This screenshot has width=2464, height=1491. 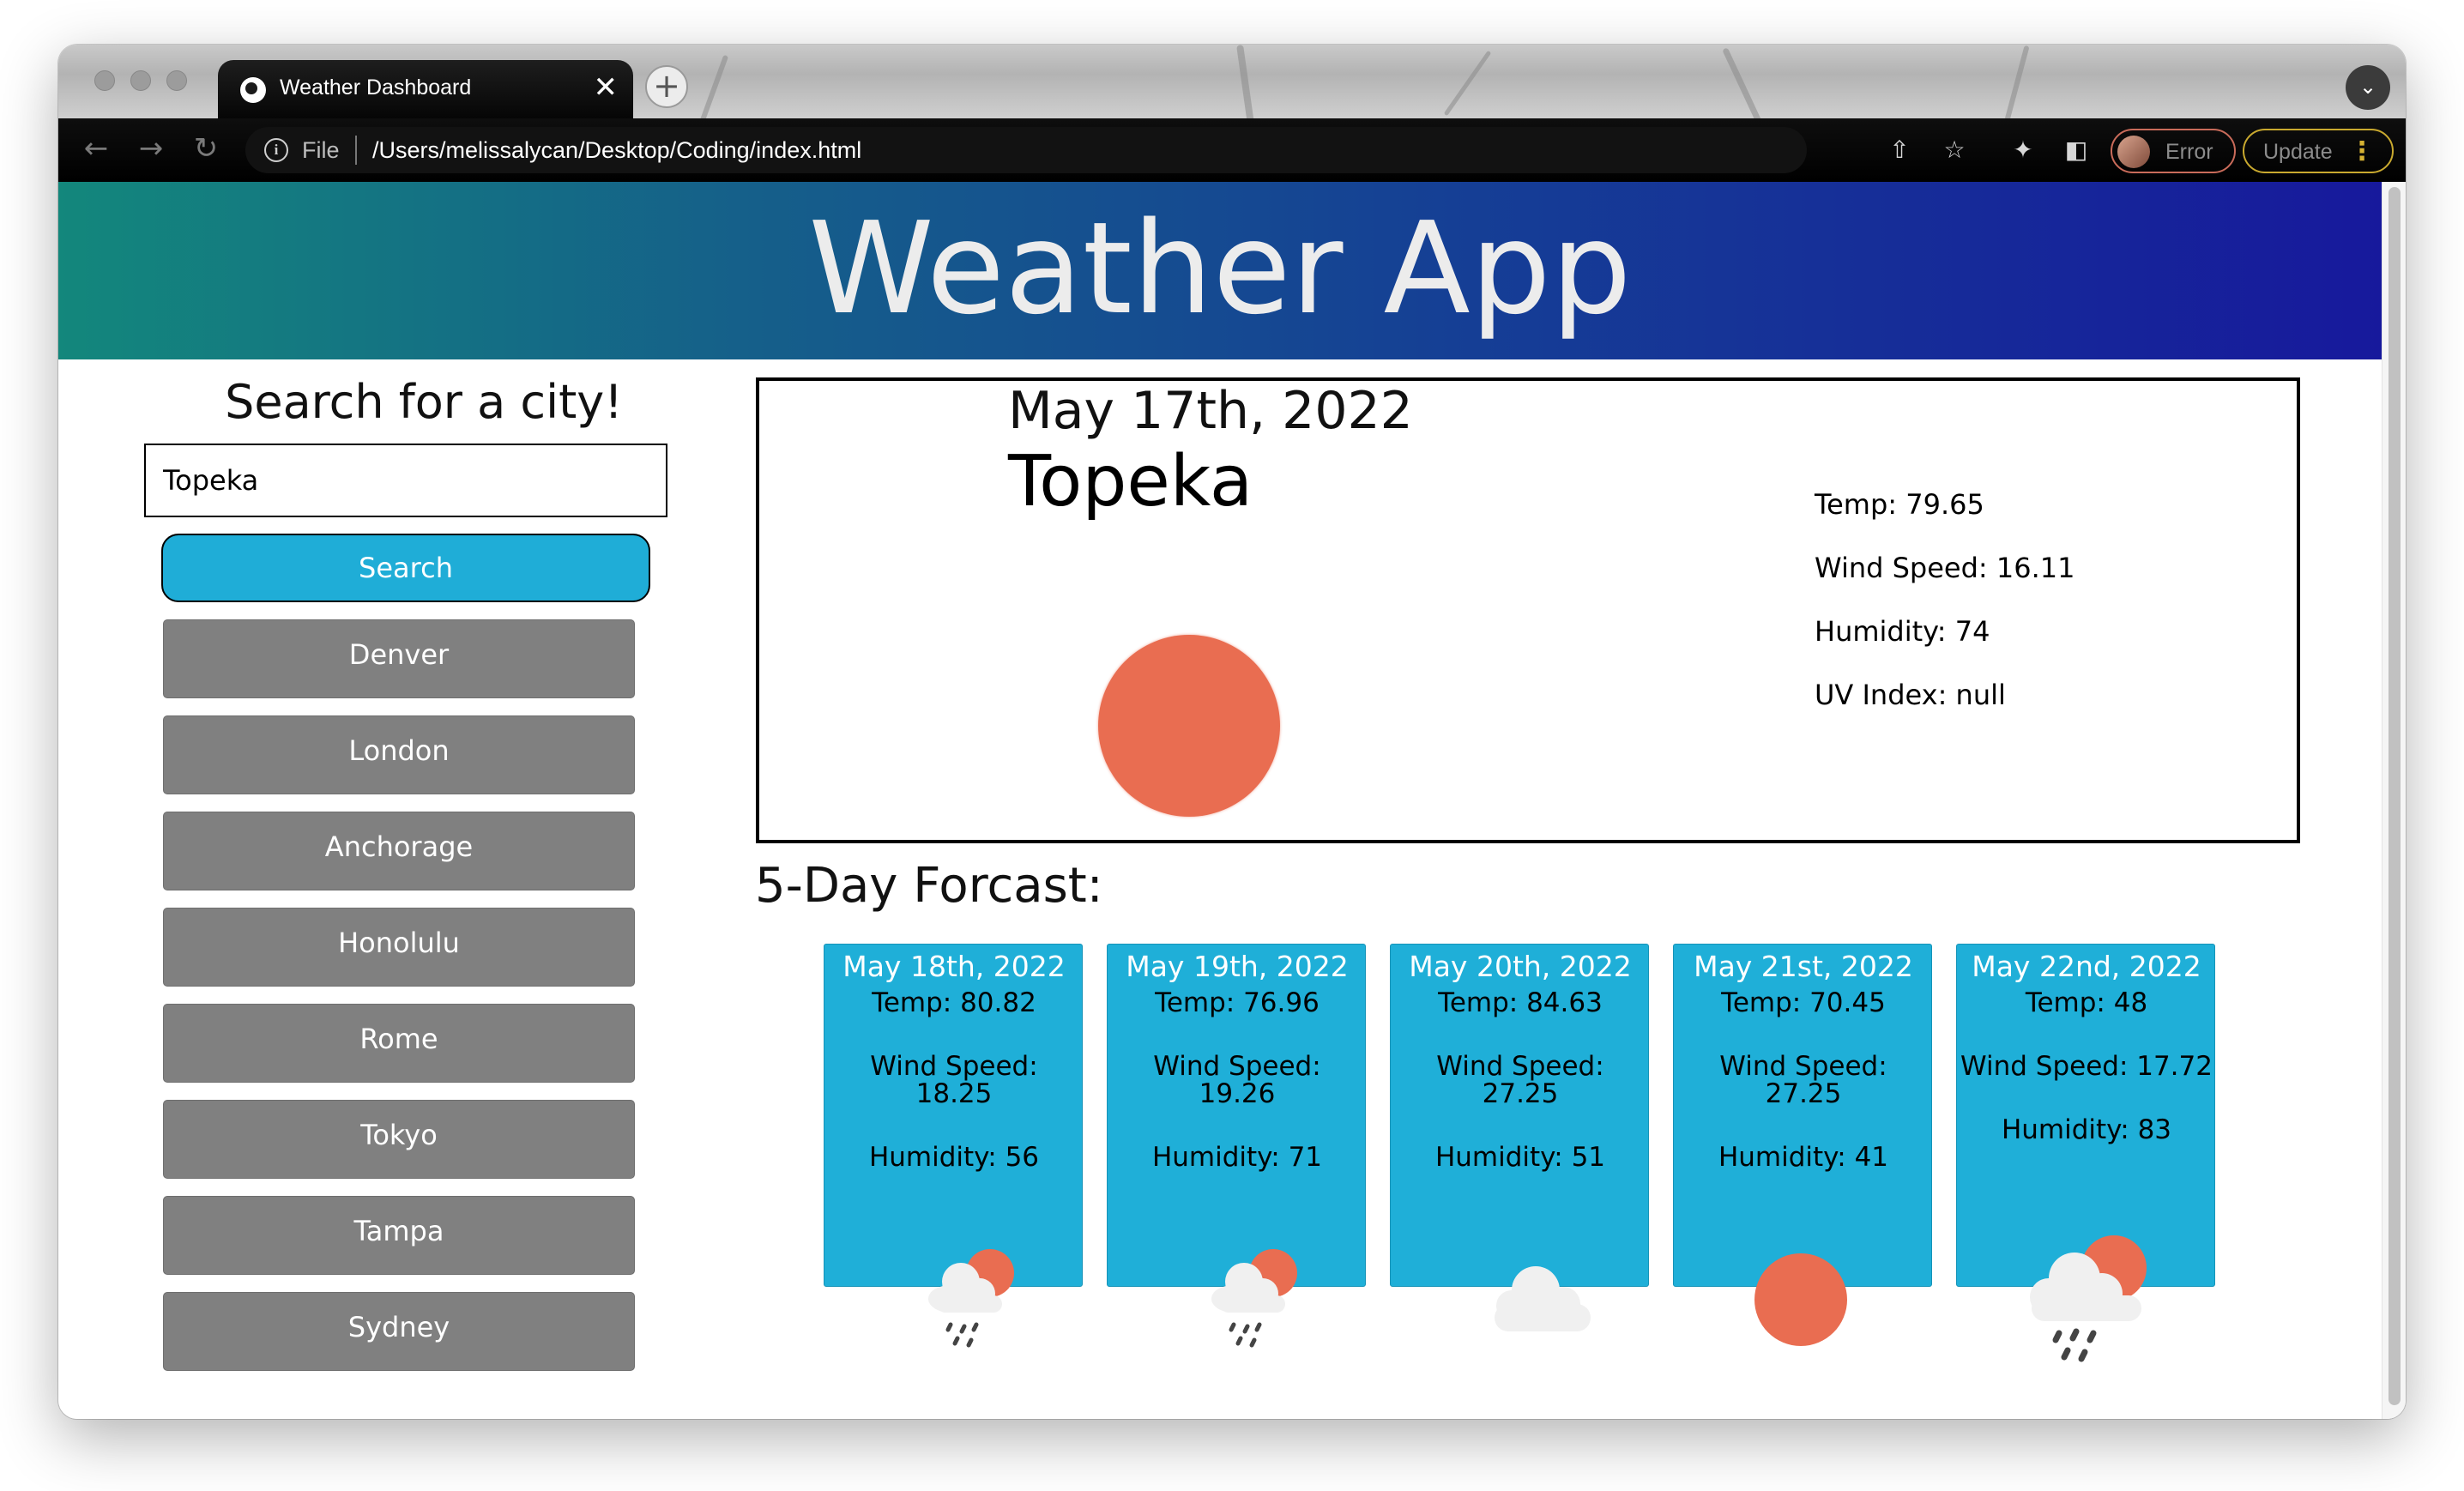 I want to click on forecast-date: May 22nd, 2022, so click(x=2086, y=966).